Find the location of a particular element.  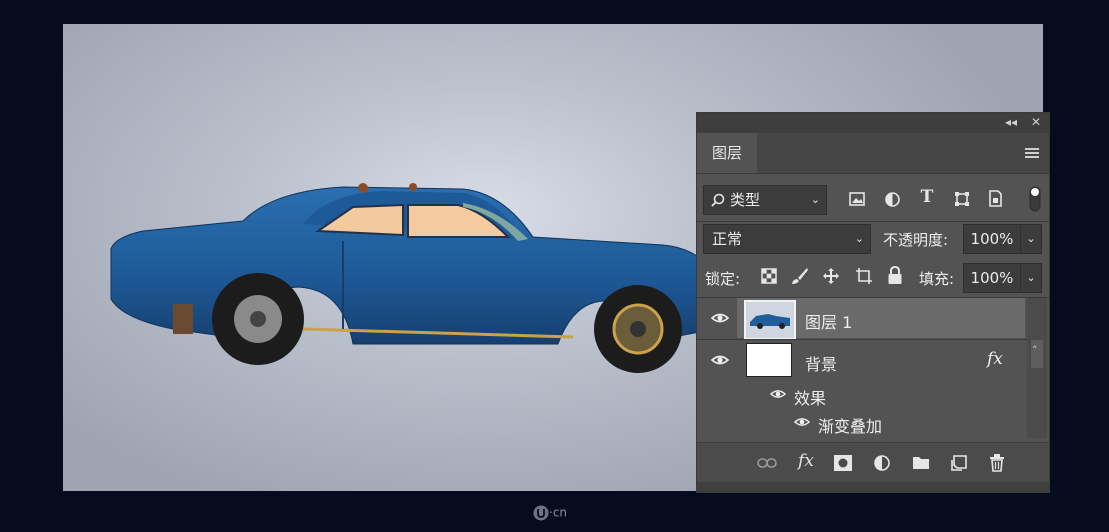

panel-resize-grip is located at coordinates (873, 487).